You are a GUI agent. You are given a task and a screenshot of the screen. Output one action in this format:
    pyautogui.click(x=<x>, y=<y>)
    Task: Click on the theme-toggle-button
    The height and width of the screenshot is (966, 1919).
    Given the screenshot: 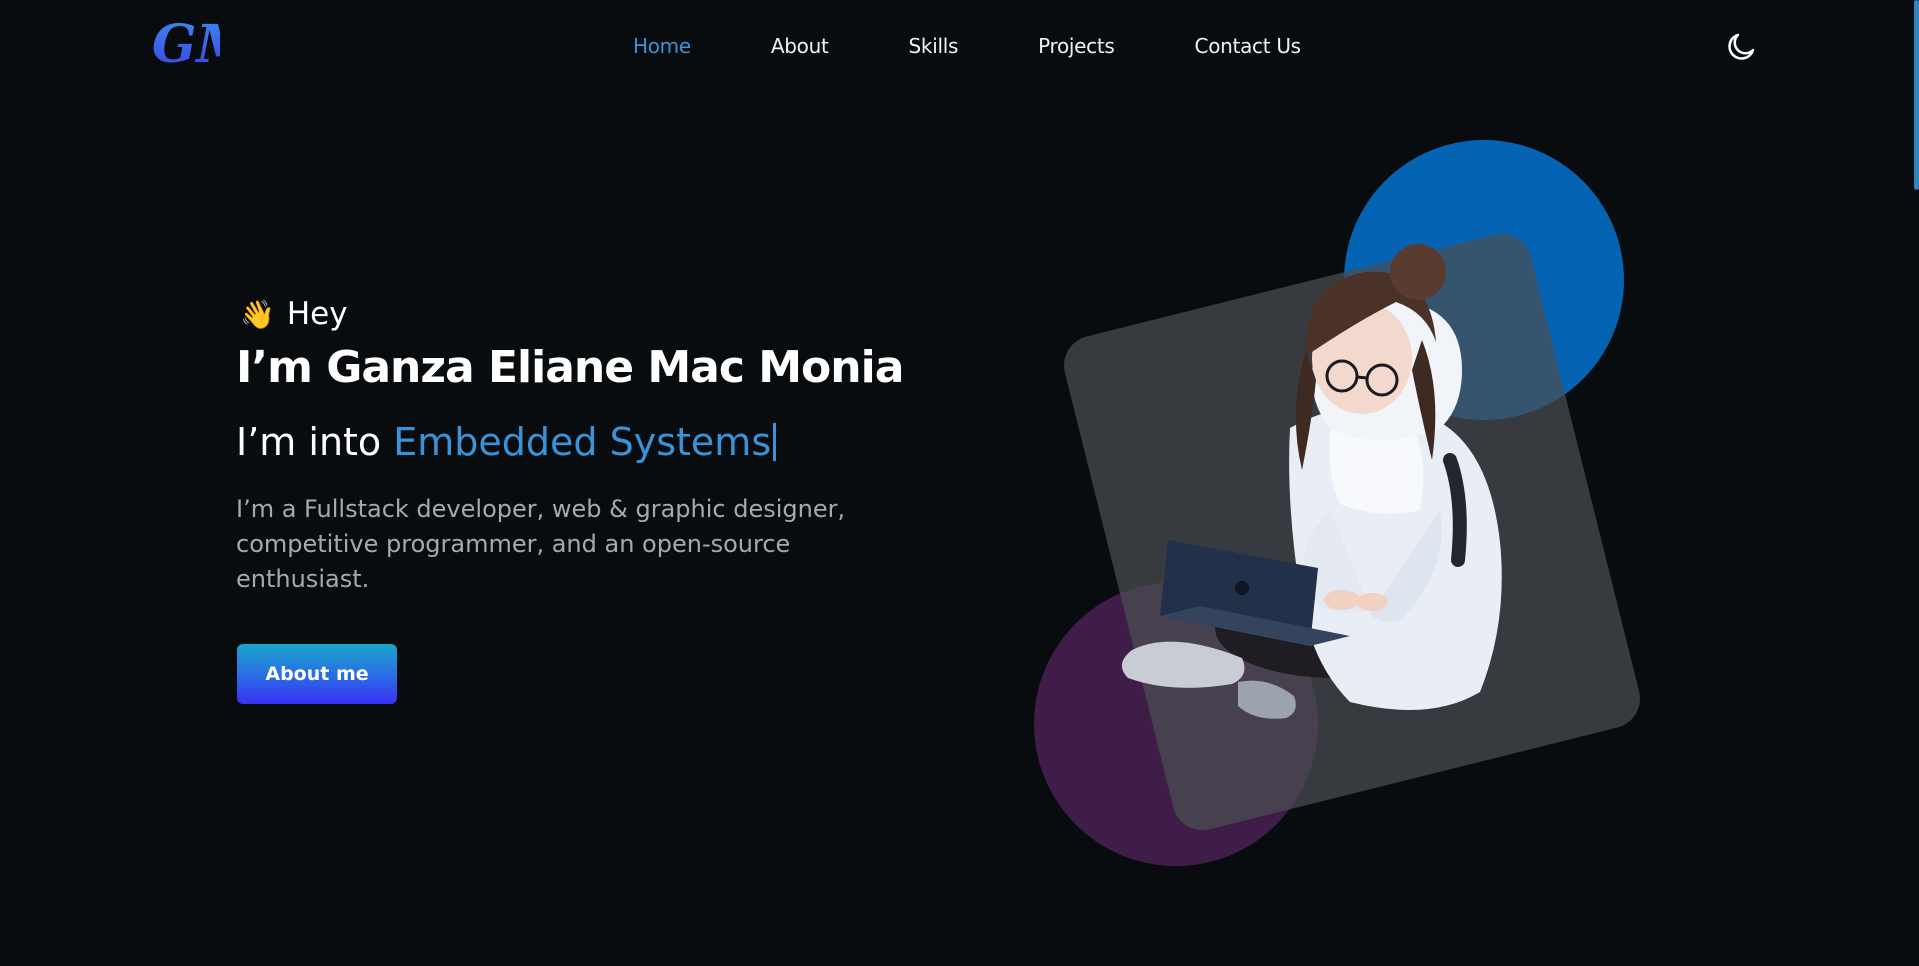 What is the action you would take?
    pyautogui.click(x=1741, y=47)
    